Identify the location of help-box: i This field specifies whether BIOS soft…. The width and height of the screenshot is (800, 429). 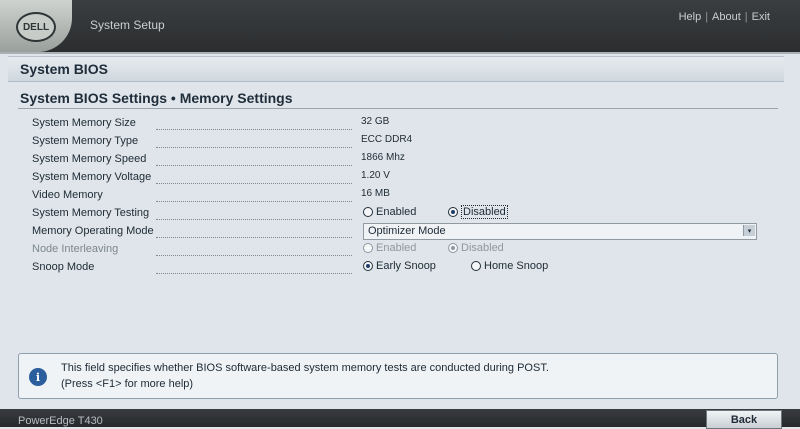
(398, 376).